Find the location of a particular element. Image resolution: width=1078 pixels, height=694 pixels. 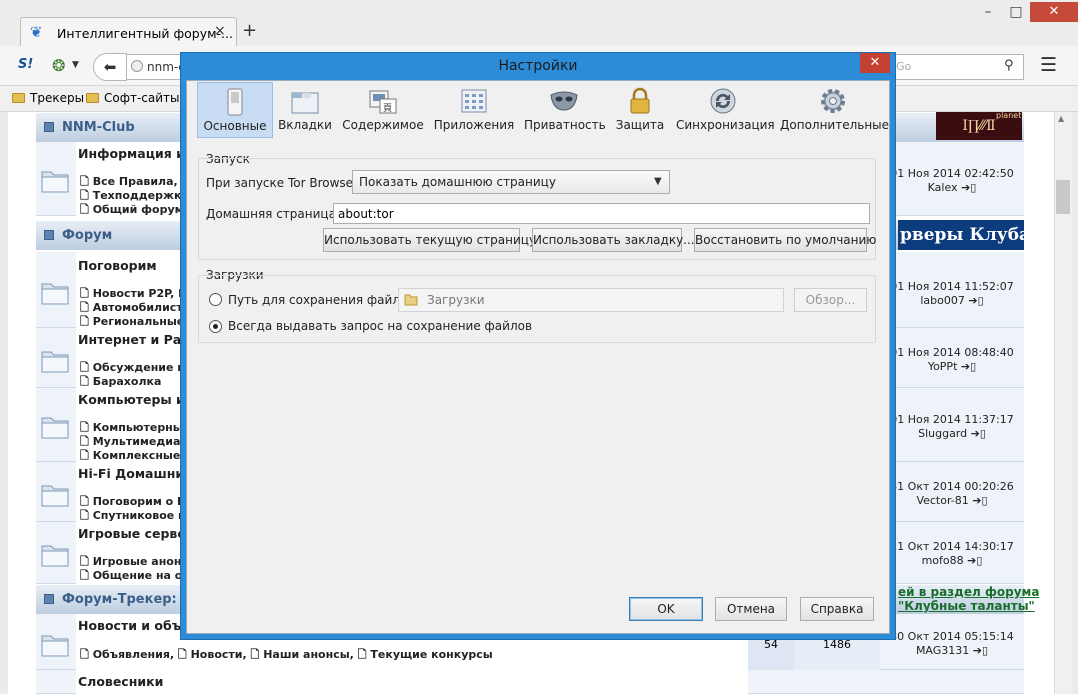

bookmark-trackers: Трекеры is located at coordinates (48, 98).